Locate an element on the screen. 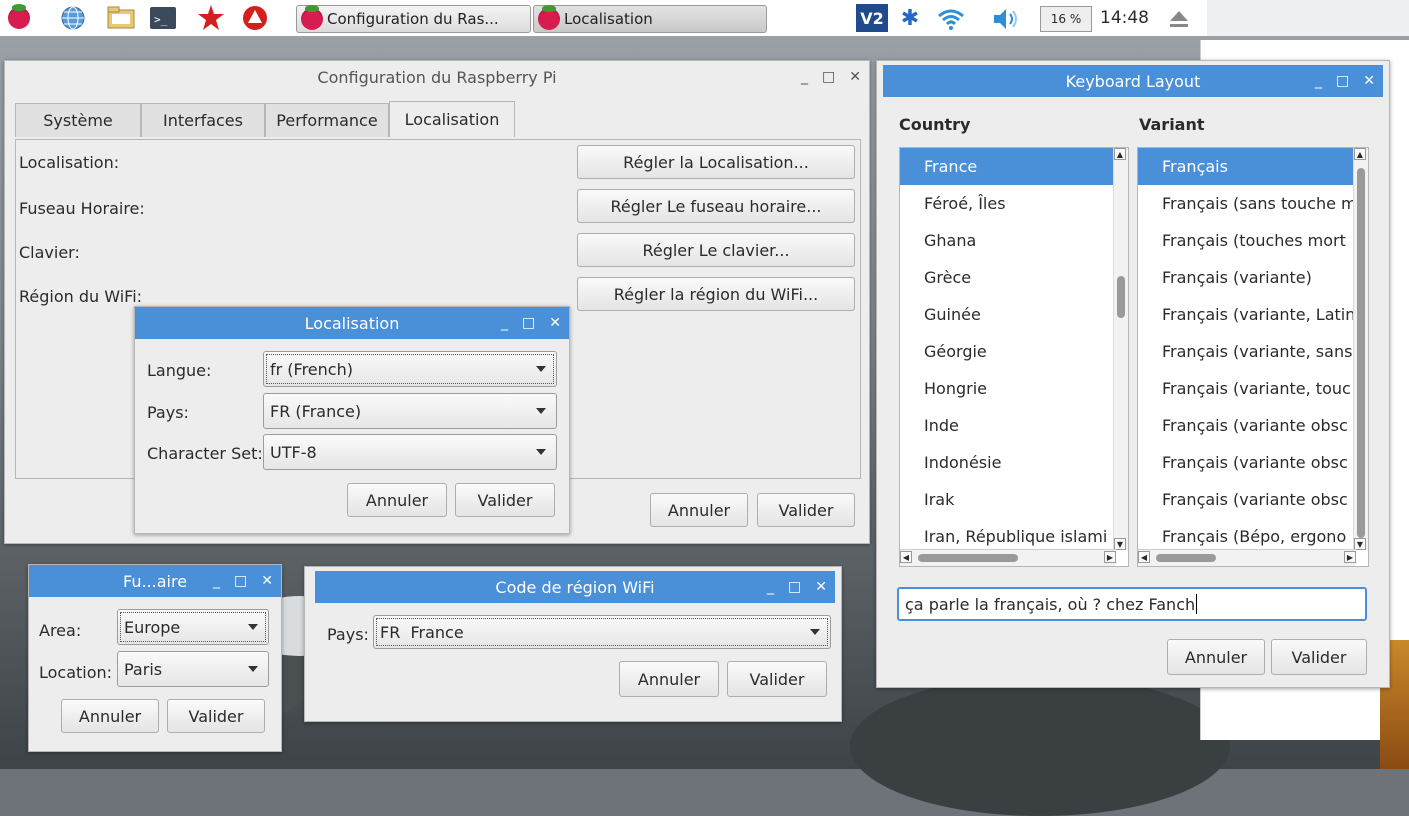 The image size is (1409, 816). wolfram-icon is located at coordinates (255, 18).